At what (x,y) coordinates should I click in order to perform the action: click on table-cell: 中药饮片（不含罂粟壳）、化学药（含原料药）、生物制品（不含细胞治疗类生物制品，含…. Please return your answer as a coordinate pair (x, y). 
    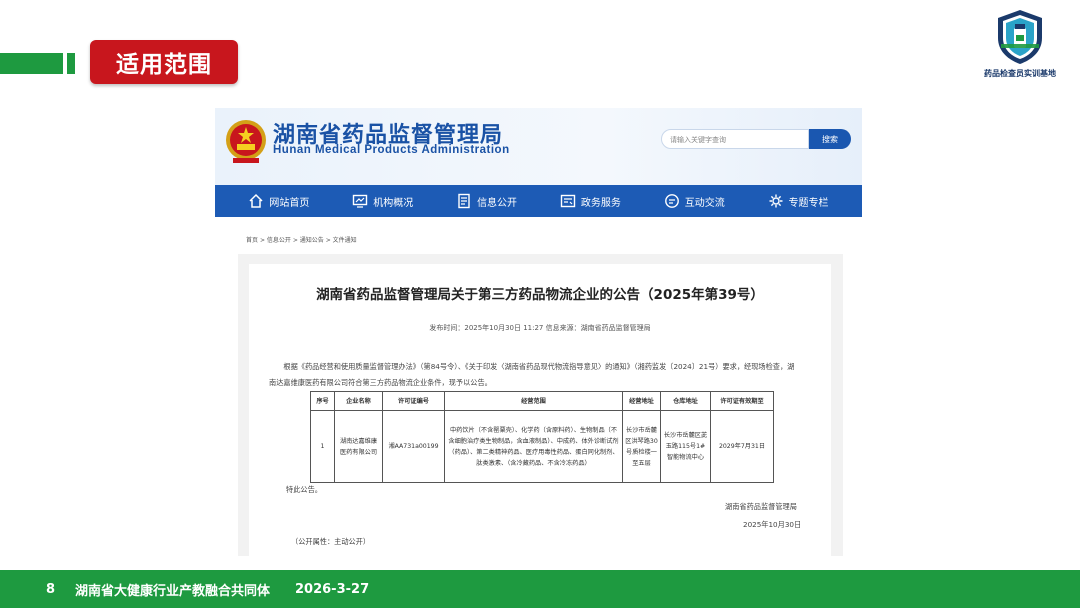
    Looking at the image, I should click on (533, 446).